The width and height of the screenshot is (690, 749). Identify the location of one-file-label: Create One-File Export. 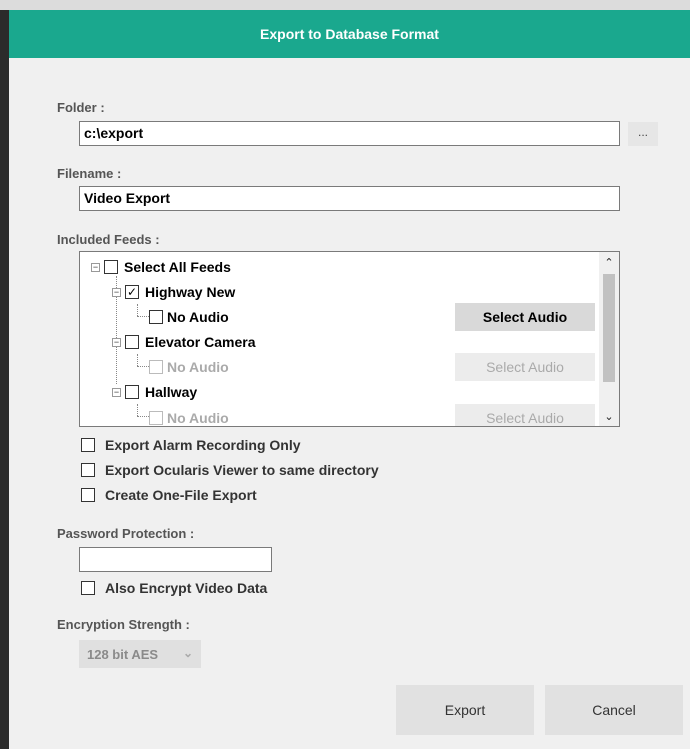
(181, 495).